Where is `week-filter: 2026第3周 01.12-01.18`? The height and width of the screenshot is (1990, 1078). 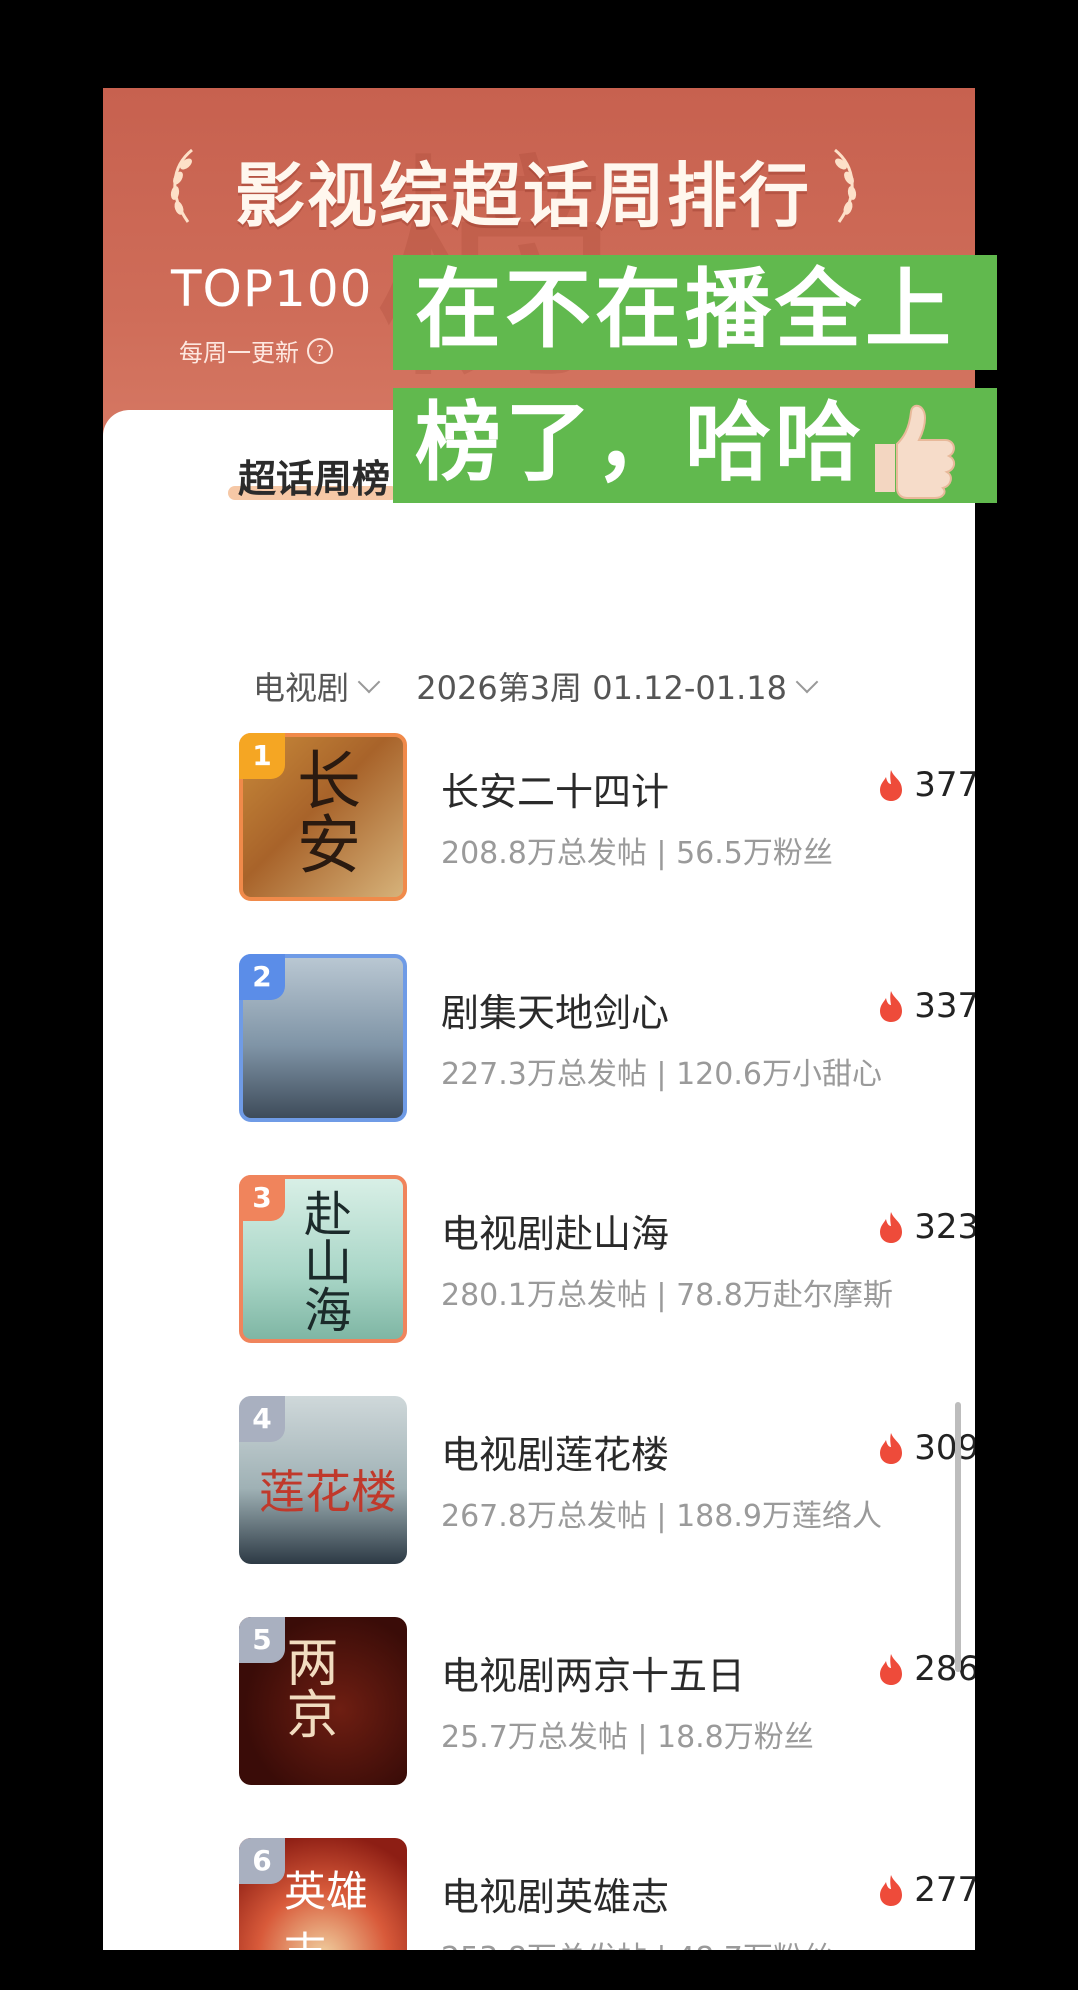 week-filter: 2026第3周 01.12-01.18 is located at coordinates (617, 686).